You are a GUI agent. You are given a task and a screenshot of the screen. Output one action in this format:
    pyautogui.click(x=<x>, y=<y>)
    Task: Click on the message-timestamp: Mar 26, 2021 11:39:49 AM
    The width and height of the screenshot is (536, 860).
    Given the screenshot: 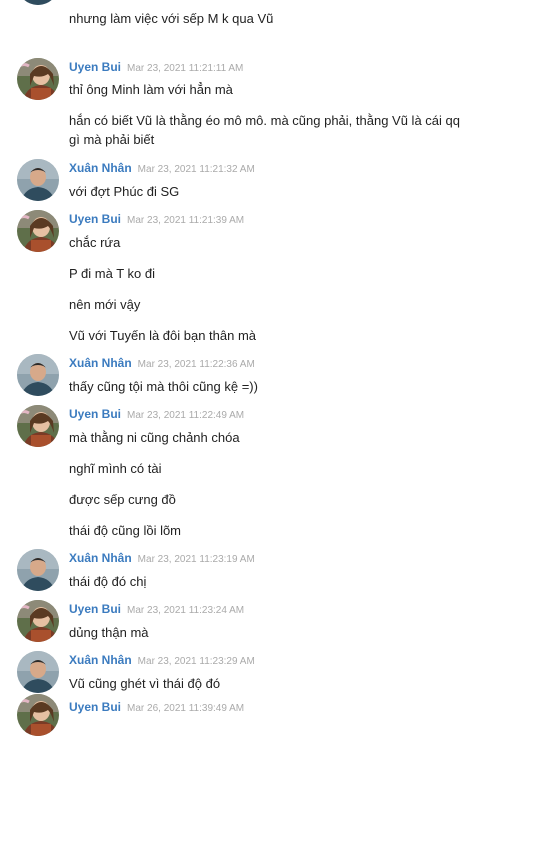 What is the action you would take?
    pyautogui.click(x=186, y=708)
    